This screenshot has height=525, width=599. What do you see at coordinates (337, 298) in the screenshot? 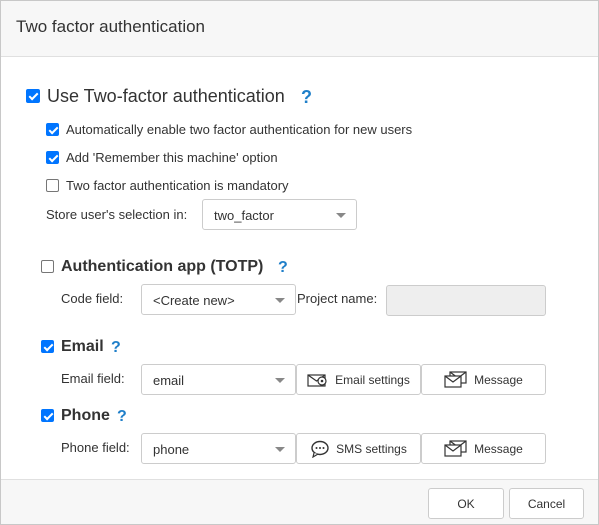
I see `project-name-label: Project name:` at bounding box center [337, 298].